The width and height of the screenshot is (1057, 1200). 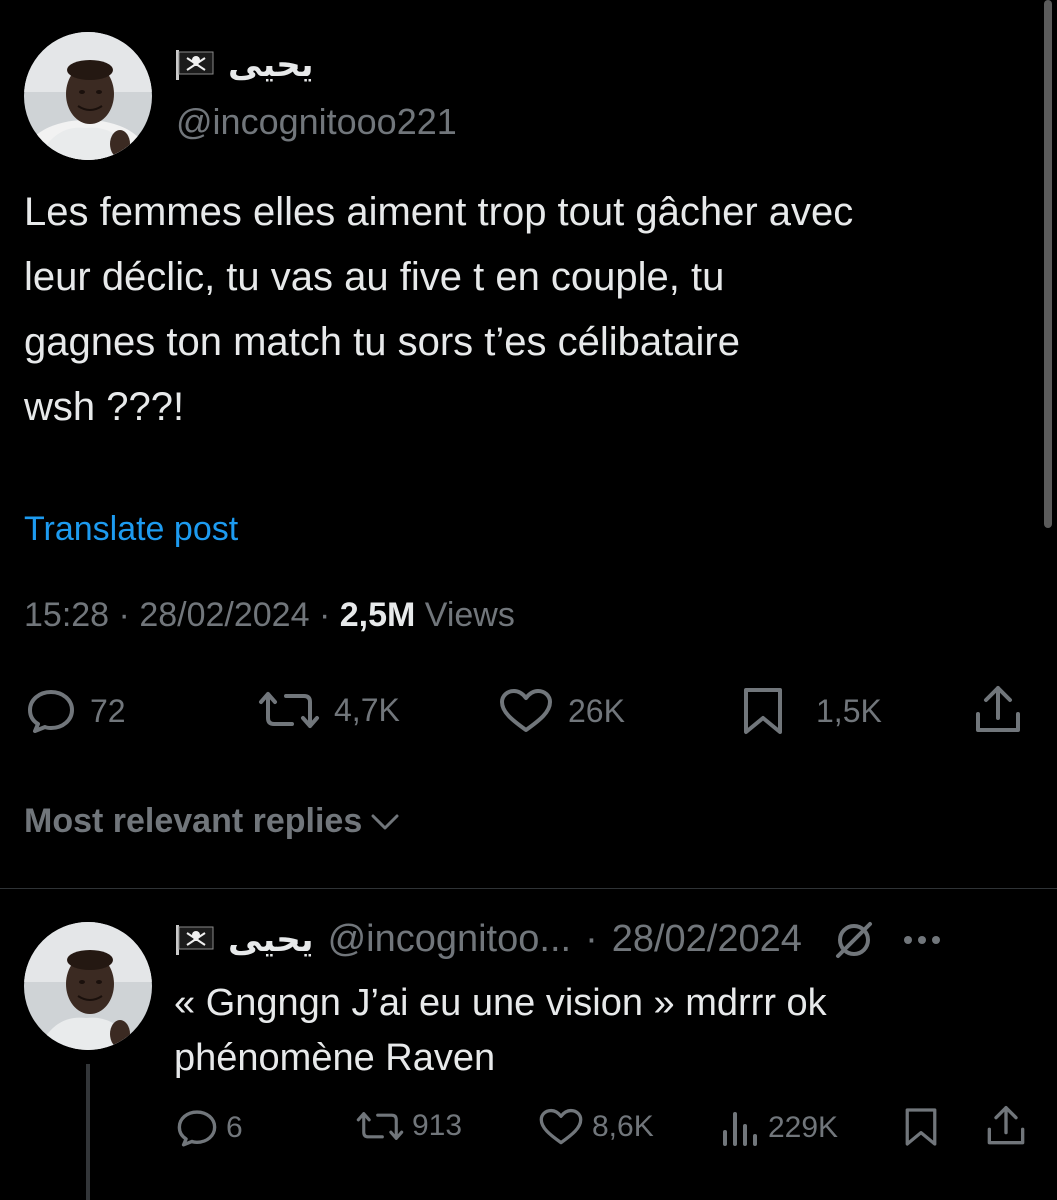 I want to click on replies-sort-label: Most relevant replies, so click(x=193, y=821).